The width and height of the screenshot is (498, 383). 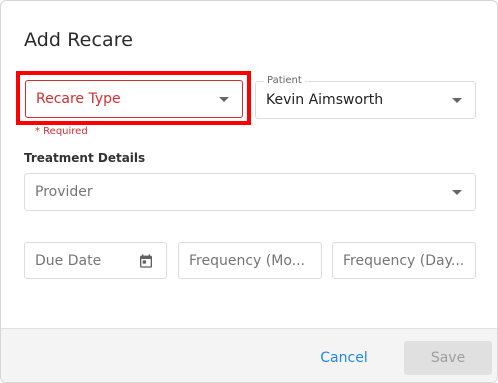 I want to click on due-date-placeholder: Due Date, so click(x=68, y=260).